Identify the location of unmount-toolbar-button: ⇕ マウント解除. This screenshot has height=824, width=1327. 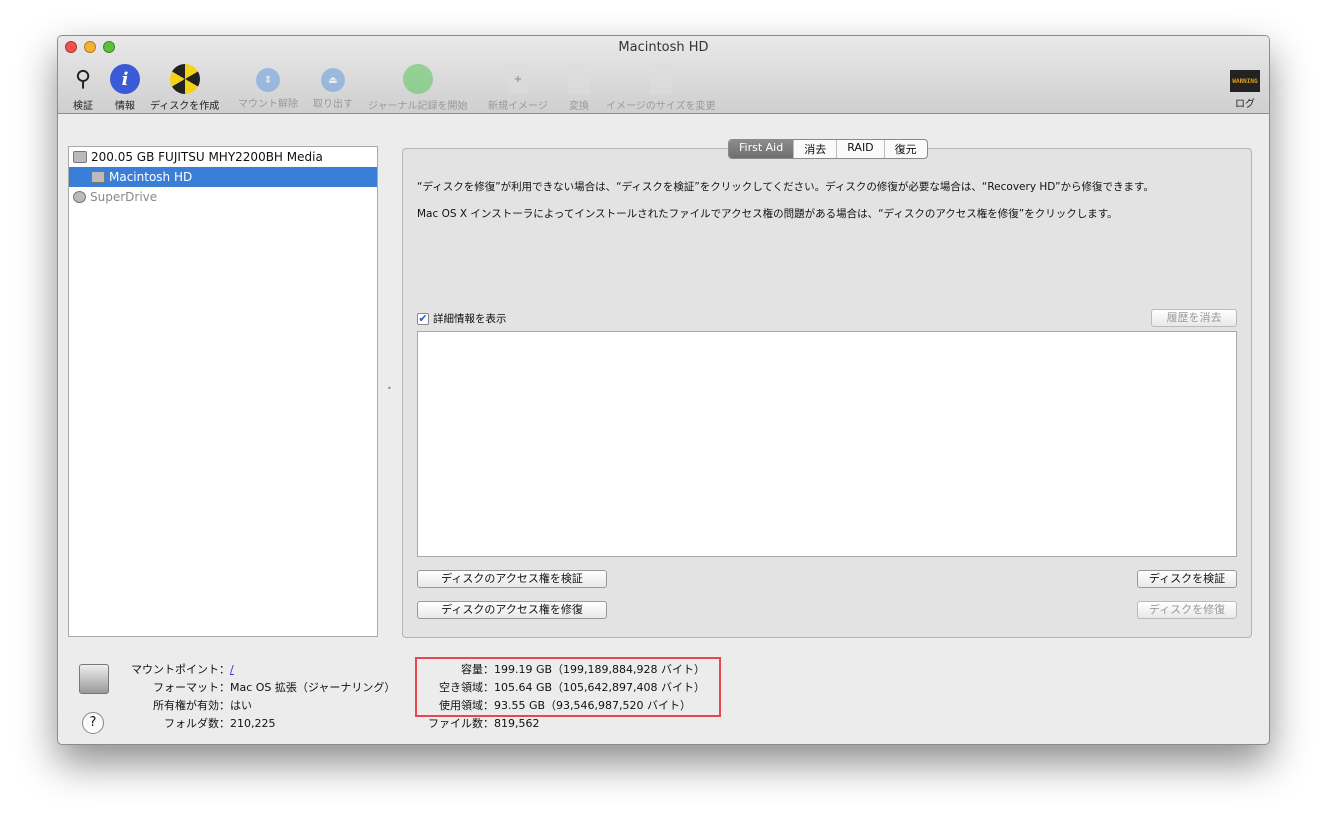
(268, 87).